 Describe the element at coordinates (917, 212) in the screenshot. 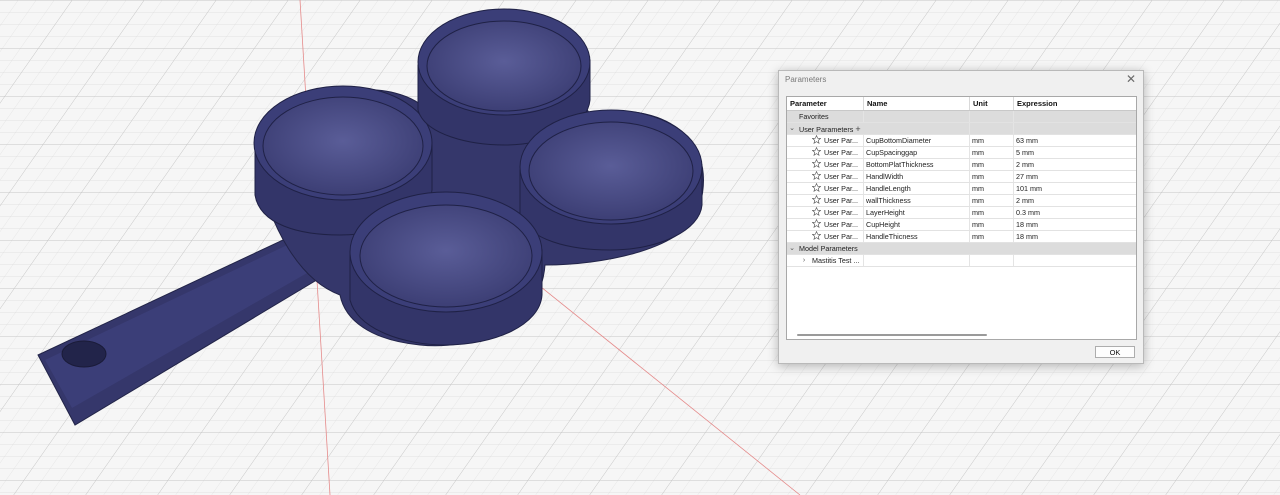

I see `parameter-name: LayerHeight` at that location.